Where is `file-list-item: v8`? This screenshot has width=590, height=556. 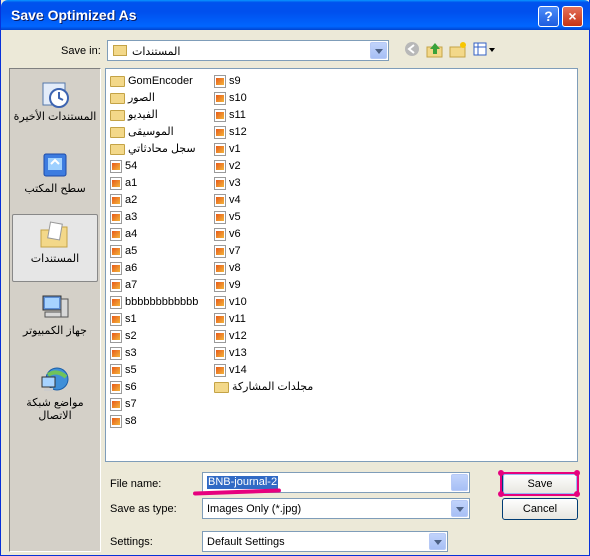
file-list-item: v8 is located at coordinates (227, 268).